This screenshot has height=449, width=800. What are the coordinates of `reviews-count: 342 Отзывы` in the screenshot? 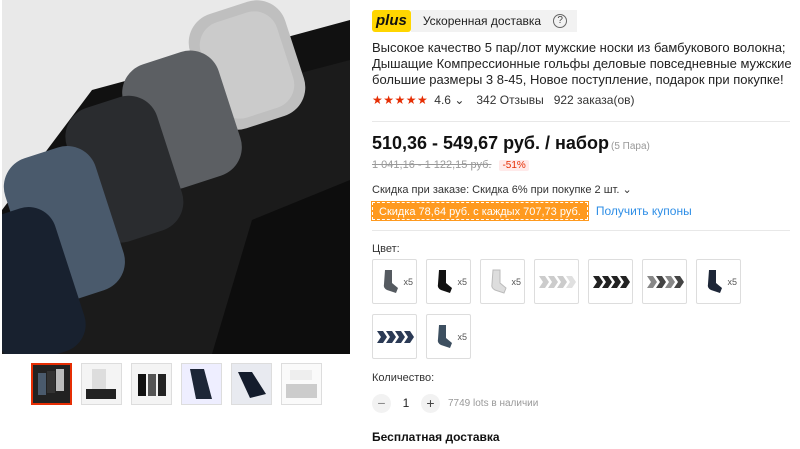 It's located at (509, 100).